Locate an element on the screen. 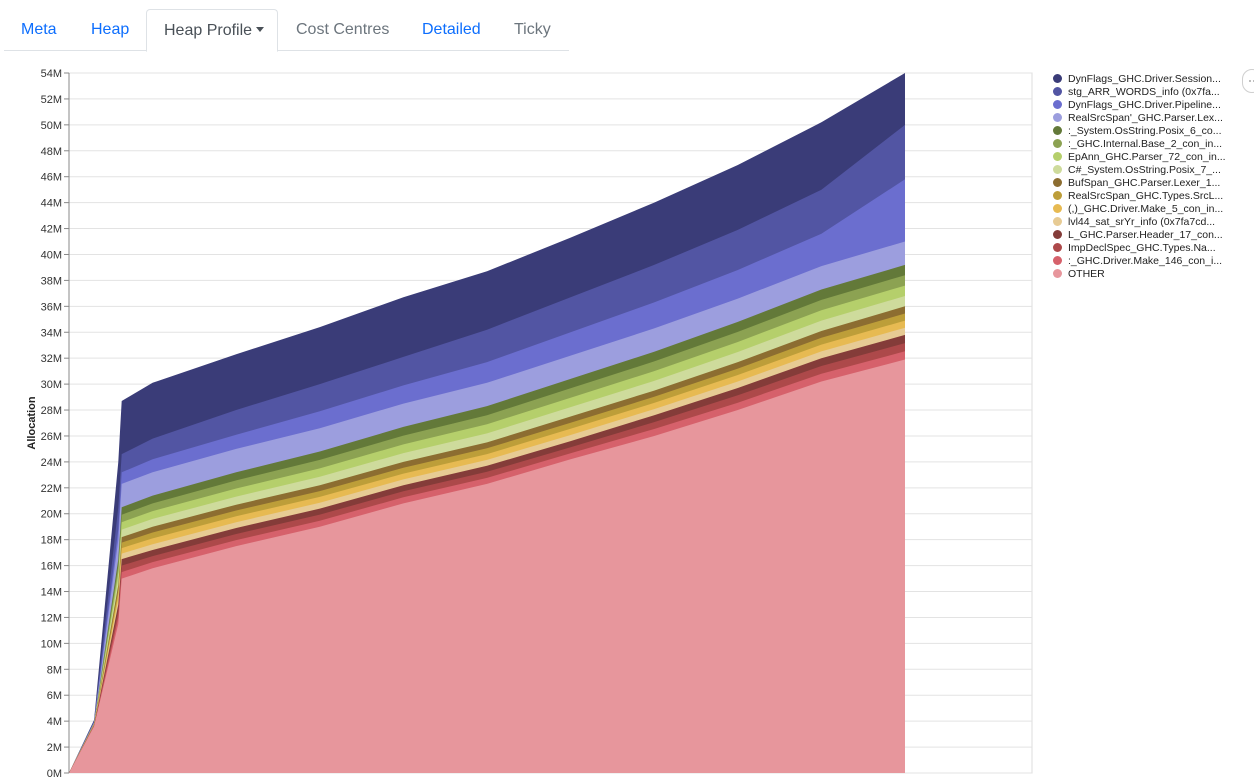  y-tick-label: 36M is located at coordinates (51, 307).